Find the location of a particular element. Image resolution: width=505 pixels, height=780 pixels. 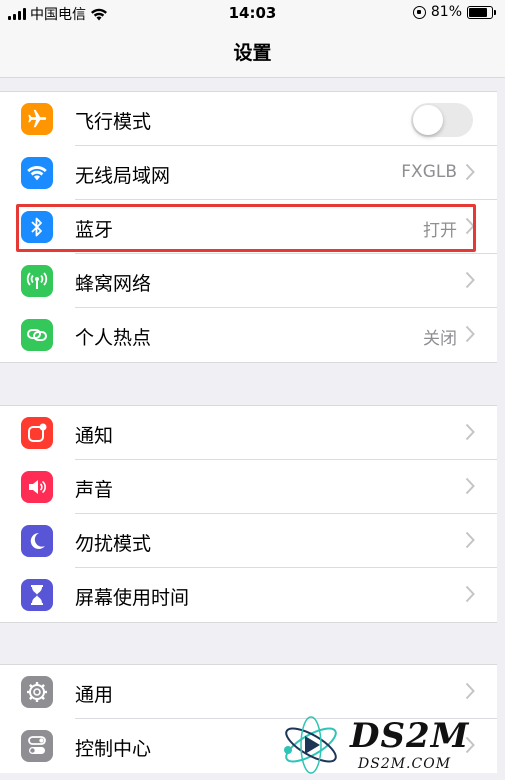

row-label: 声音 is located at coordinates (94, 490).